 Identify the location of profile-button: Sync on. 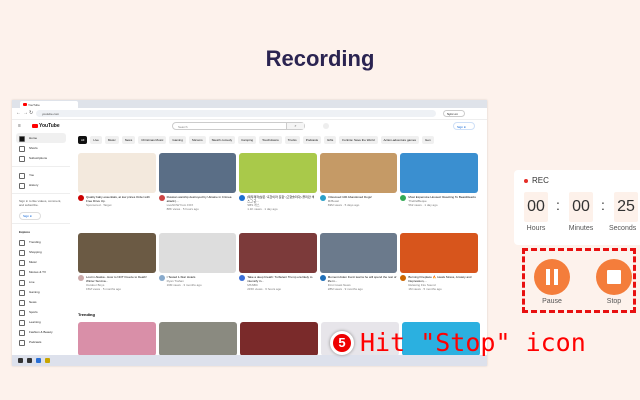
(454, 113).